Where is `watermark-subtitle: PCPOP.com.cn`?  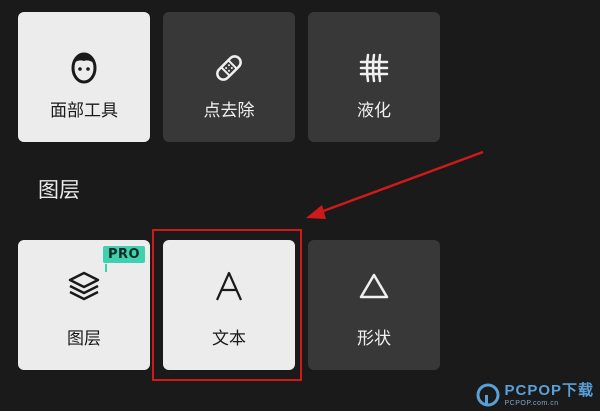 watermark-subtitle: PCPOP.com.cn is located at coordinates (531, 403).